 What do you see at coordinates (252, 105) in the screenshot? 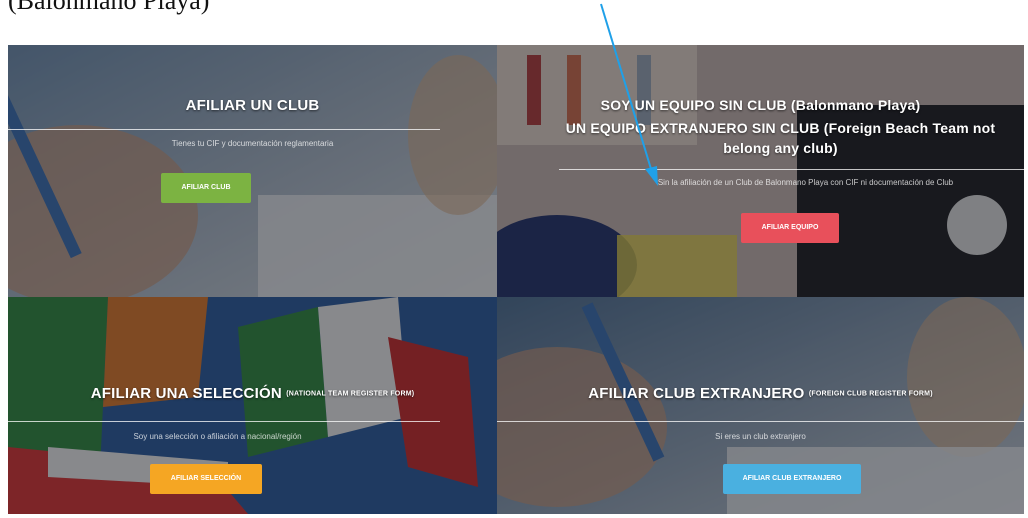
I see `panel-title: AFILIAR UN CLUB` at bounding box center [252, 105].